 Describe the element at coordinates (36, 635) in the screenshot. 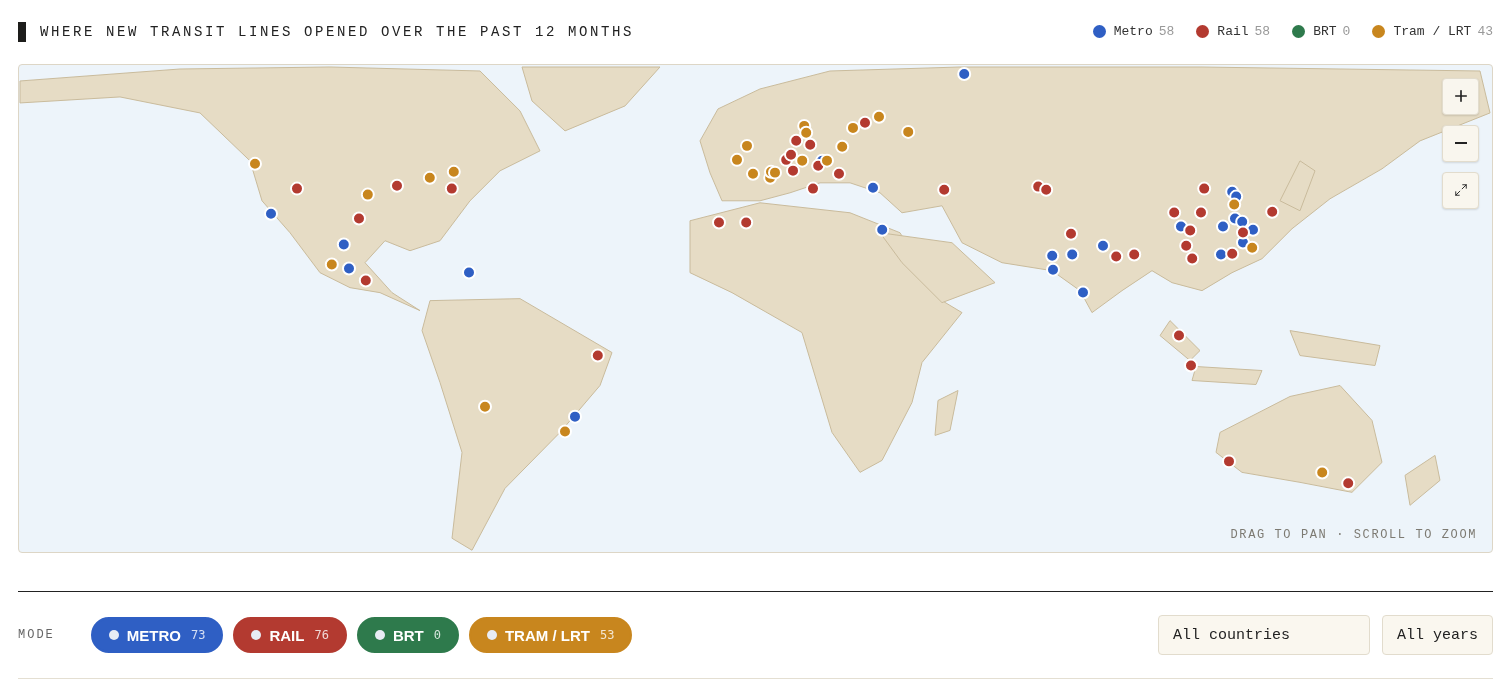

I see `filter-label: MODE` at that location.